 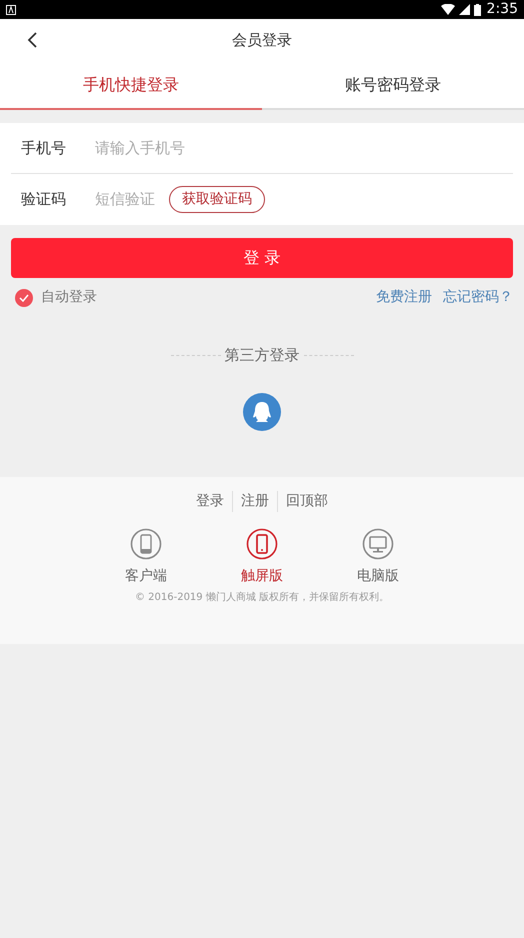 I want to click on account-link: 忘记密码？, so click(x=478, y=297).